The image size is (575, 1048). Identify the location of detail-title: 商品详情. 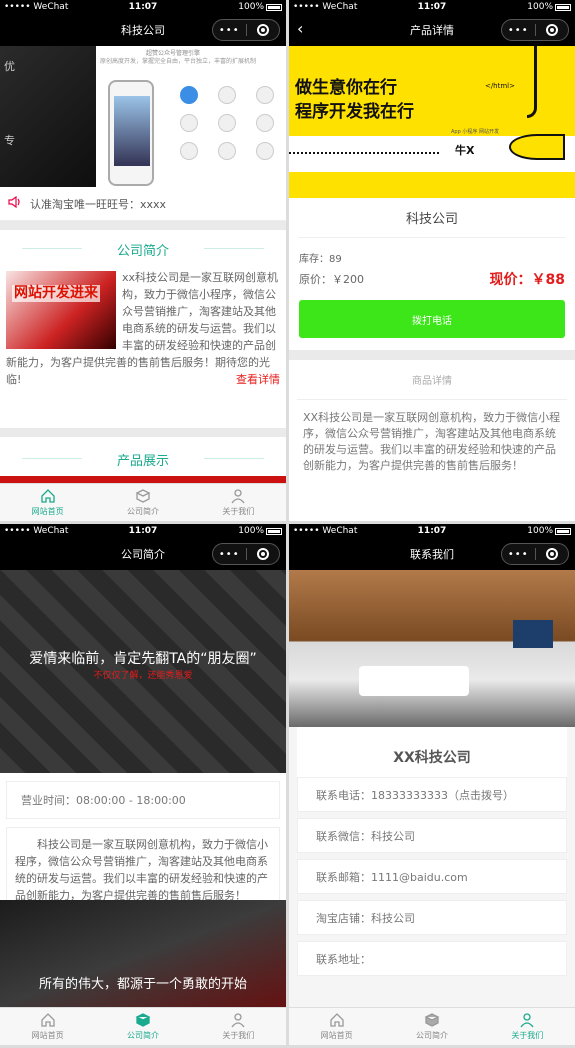
(432, 380).